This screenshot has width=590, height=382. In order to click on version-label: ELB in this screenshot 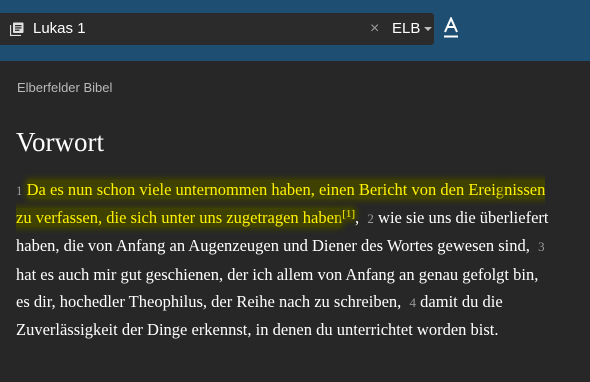, I will do `click(406, 28)`.